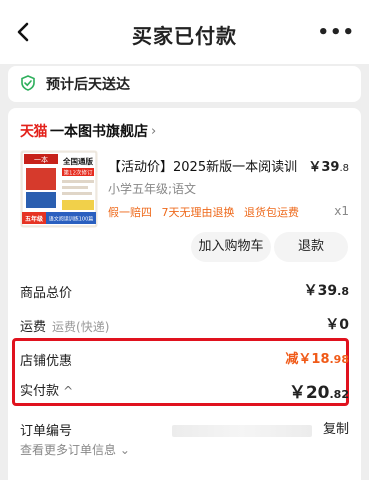 The height and width of the screenshot is (480, 369). I want to click on tmall-logo: 天猫, so click(34, 132).